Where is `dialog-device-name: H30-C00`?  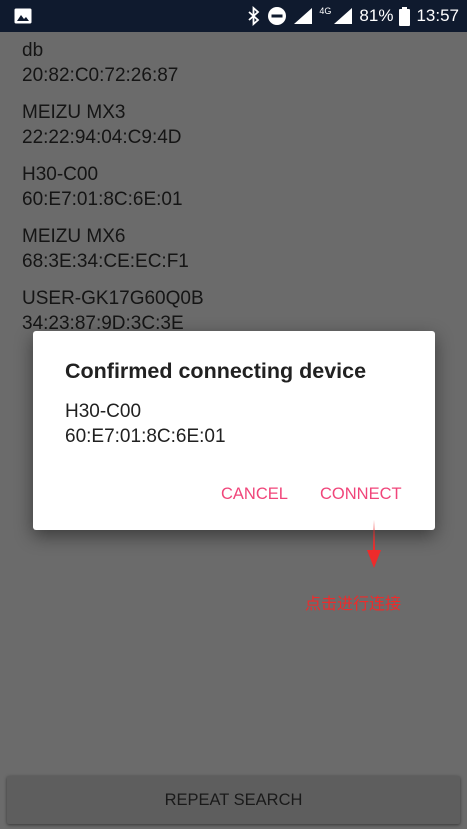
dialog-device-name: H30-C00 is located at coordinates (103, 411).